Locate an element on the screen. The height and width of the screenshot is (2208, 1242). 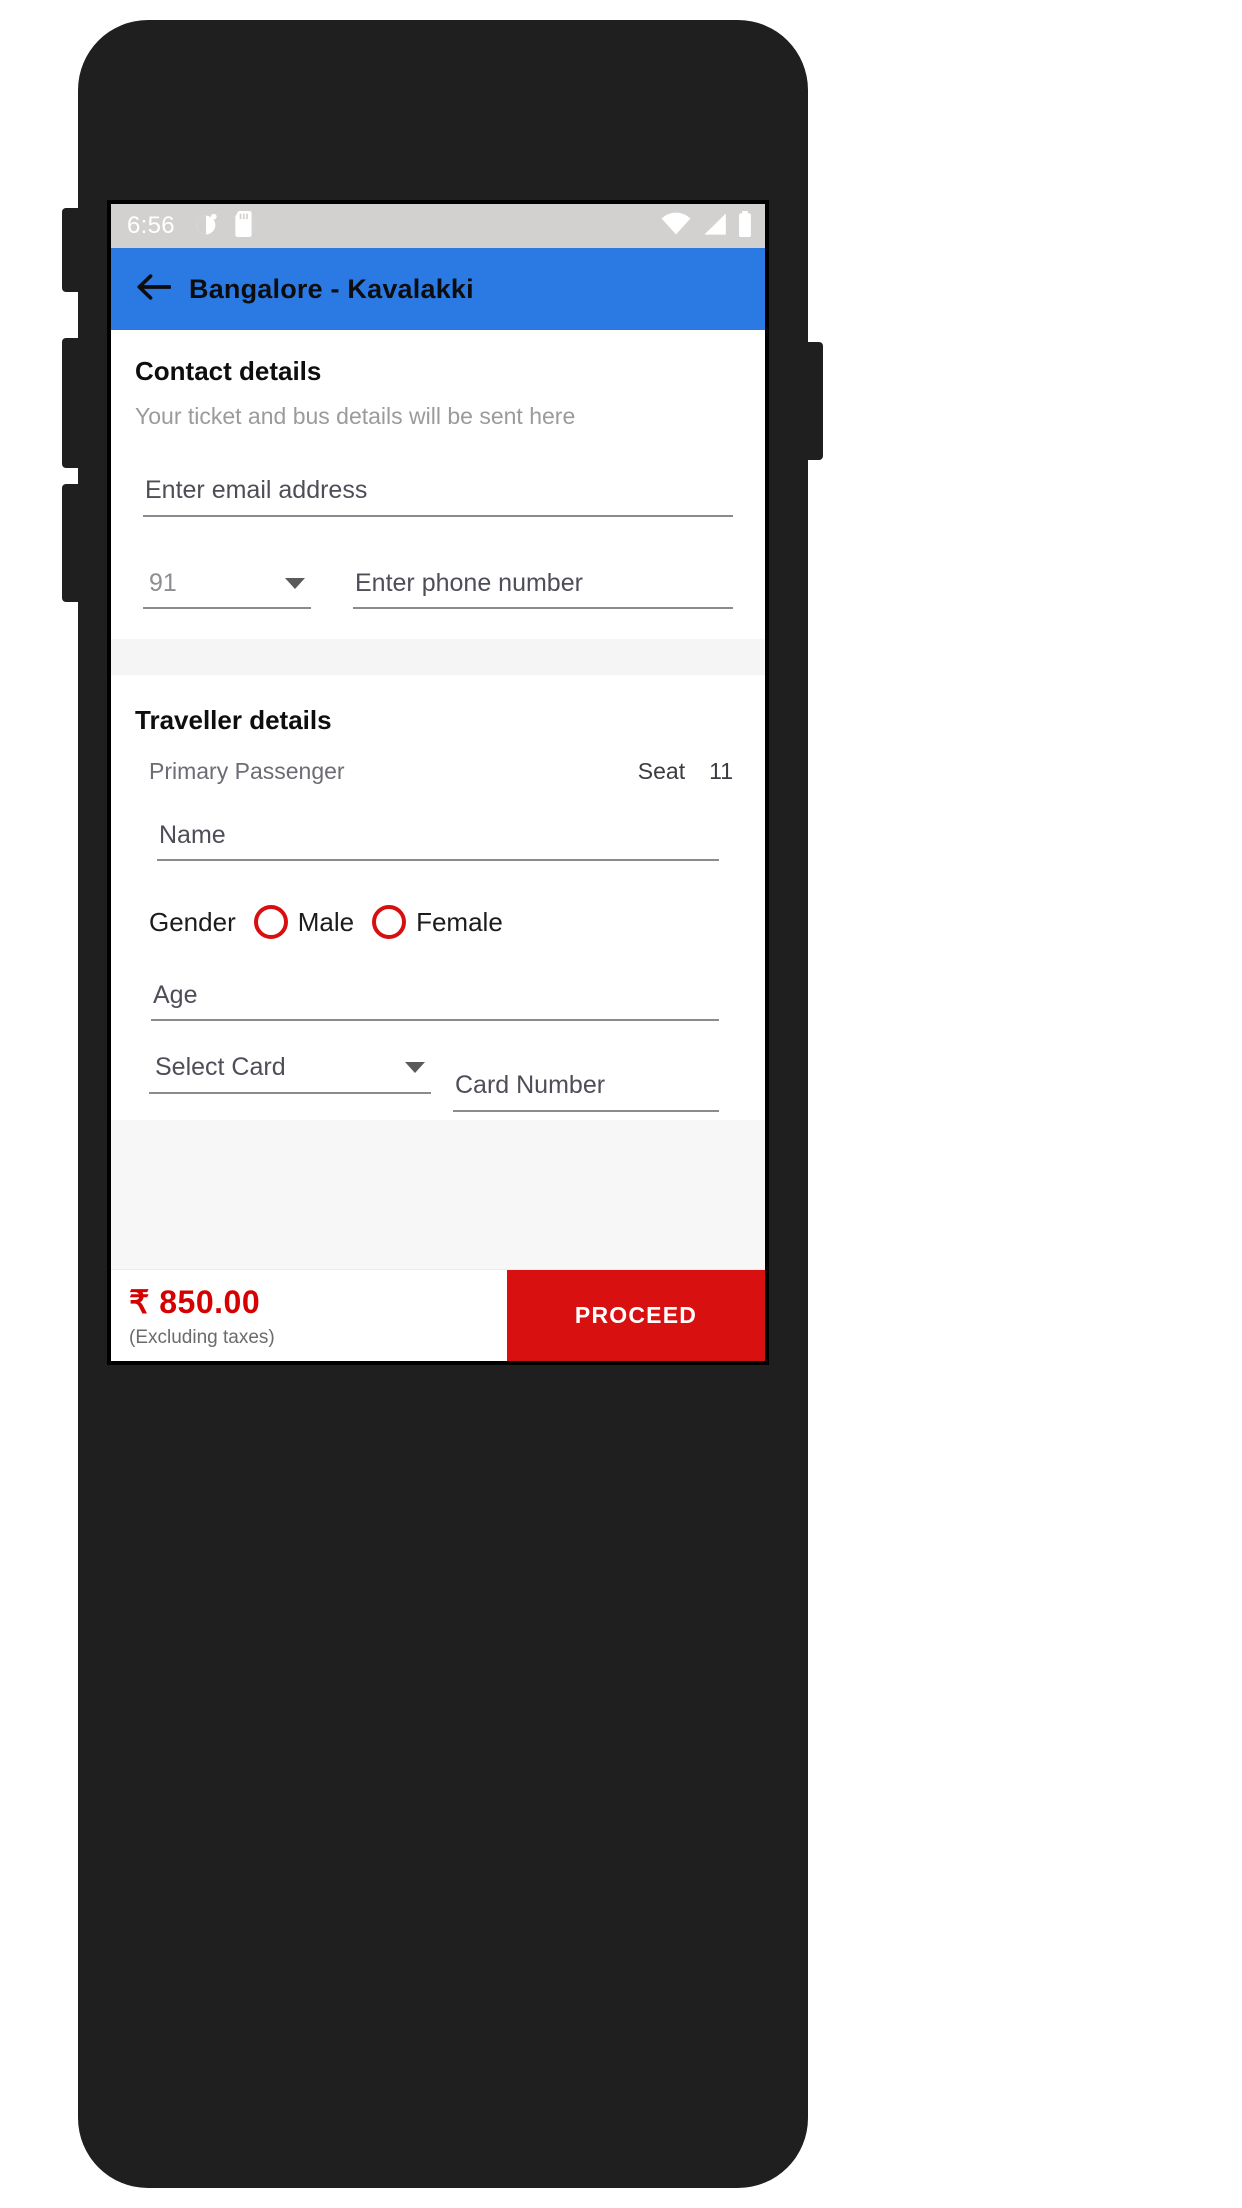
gender-radio-male is located at coordinates (270, 922).